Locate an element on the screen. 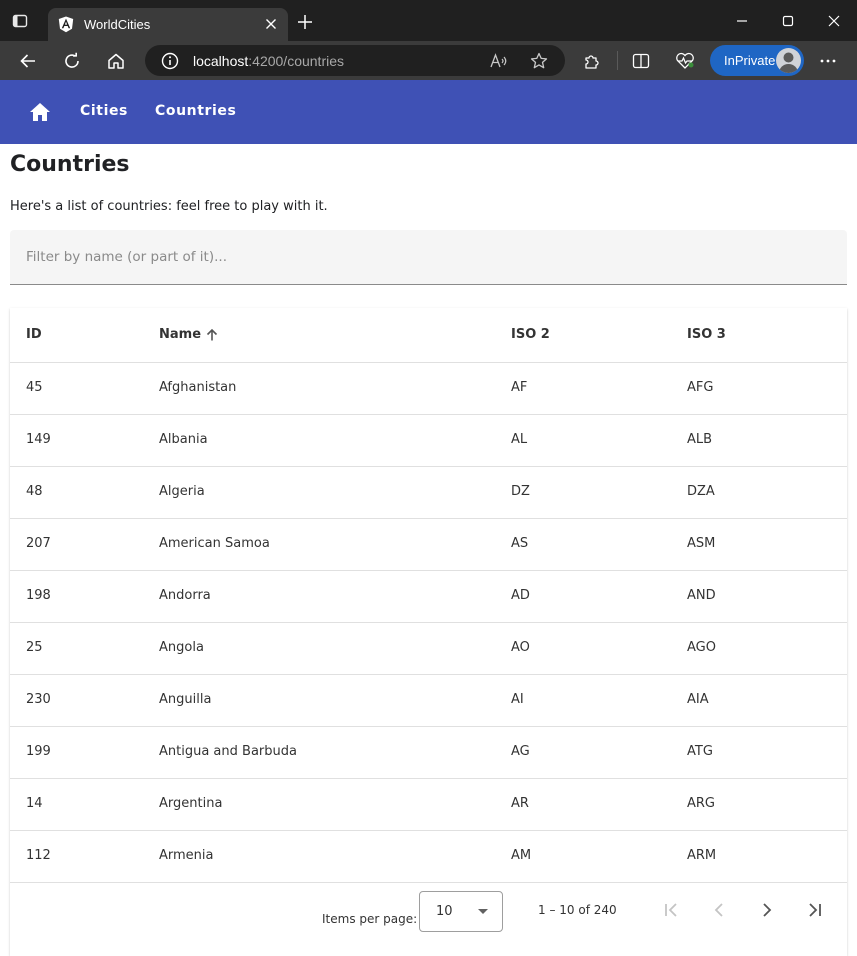 The width and height of the screenshot is (857, 956). close-icon is located at coordinates (271, 24).